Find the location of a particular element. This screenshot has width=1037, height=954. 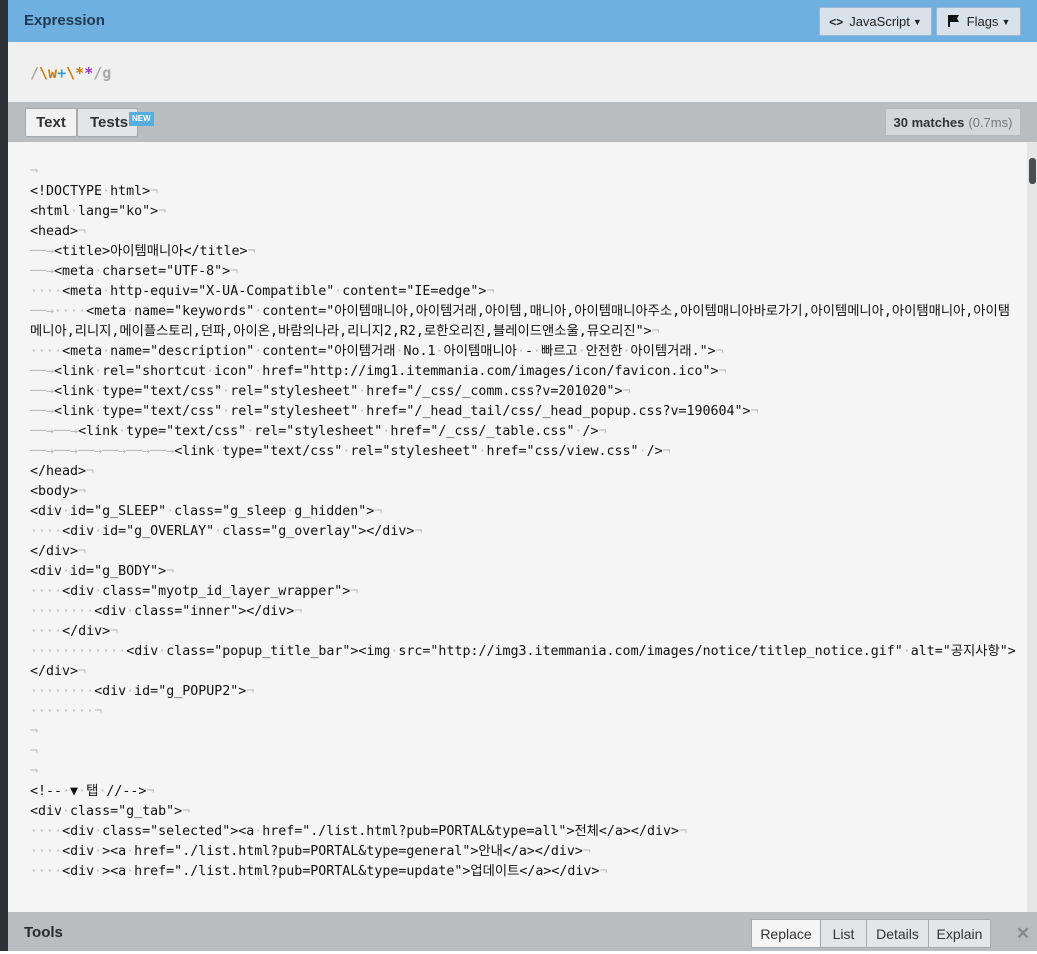

code-line: ──→<title>아이템매니아</title>¬ is located at coordinates (143, 251).